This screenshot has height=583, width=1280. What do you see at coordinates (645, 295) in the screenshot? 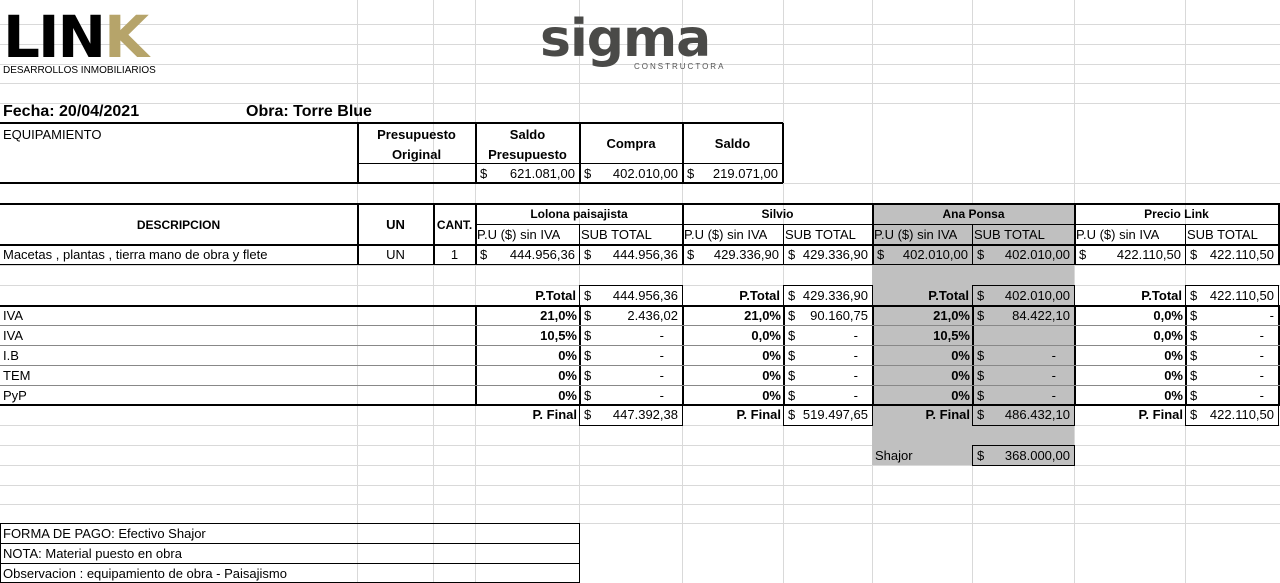
I see `ptotal-lolona-amount: 444.956,36` at bounding box center [645, 295].